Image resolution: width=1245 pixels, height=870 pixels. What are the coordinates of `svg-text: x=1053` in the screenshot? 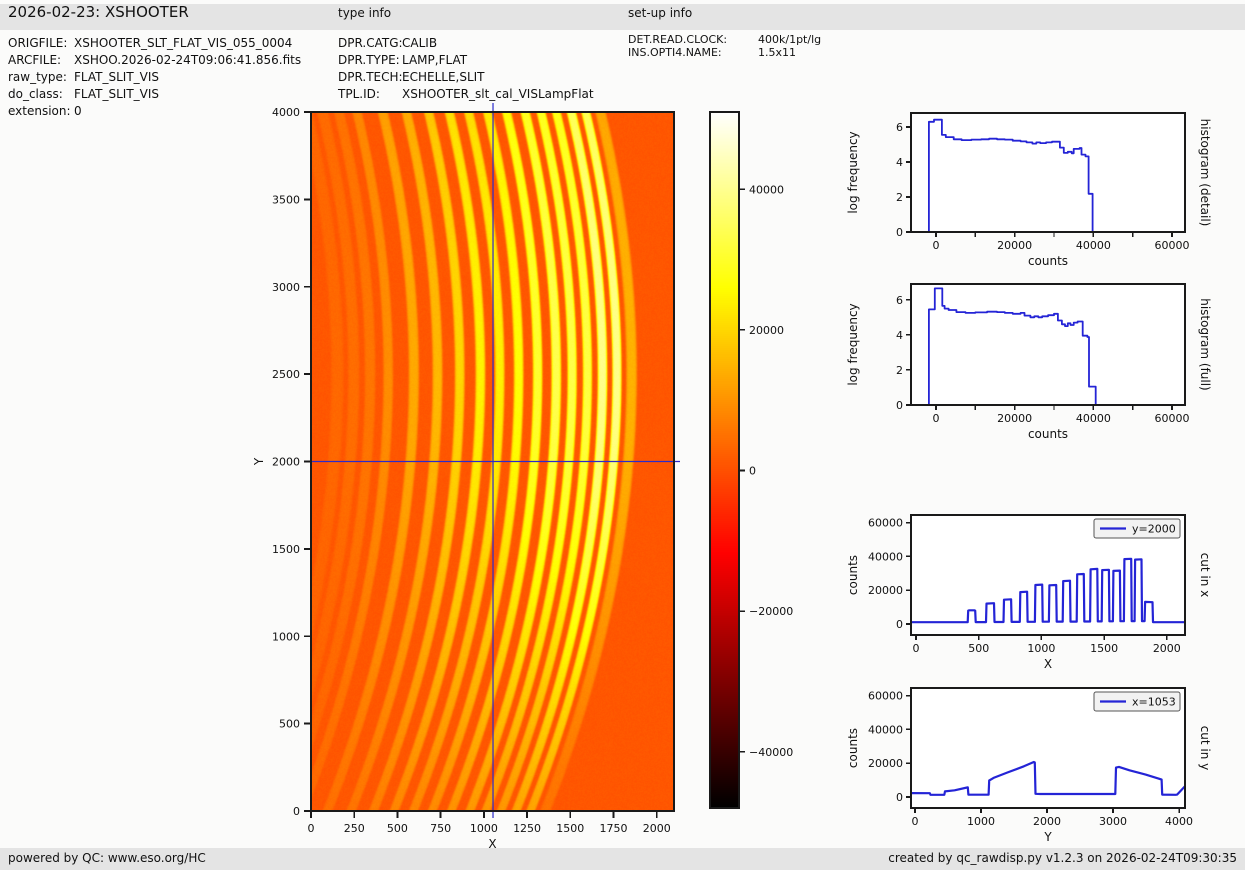 It's located at (1154, 702).